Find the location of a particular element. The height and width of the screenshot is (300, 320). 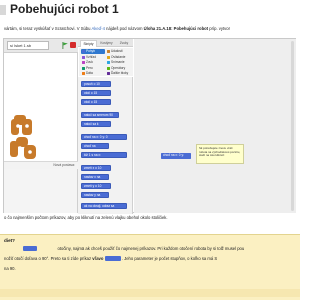

hint-text-2b: vľavo is located at coordinates (98, 258).